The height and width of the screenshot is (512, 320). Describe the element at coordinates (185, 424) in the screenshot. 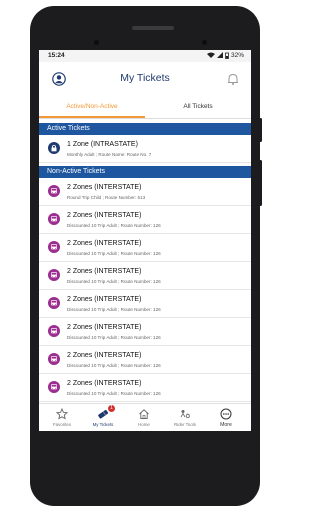

I see `nav-label: Rider Tools` at that location.